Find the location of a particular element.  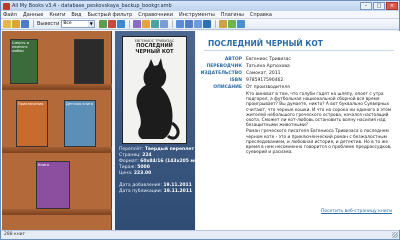

settings-icon is located at coordinates (223, 24).